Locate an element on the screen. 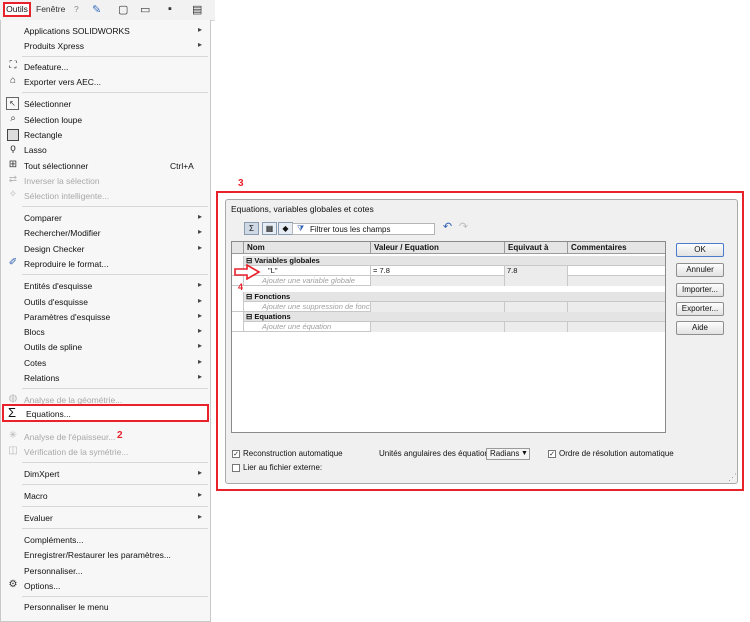 The width and height of the screenshot is (750, 622). menu-item-label: Entités d'esquisse is located at coordinates (58, 286).